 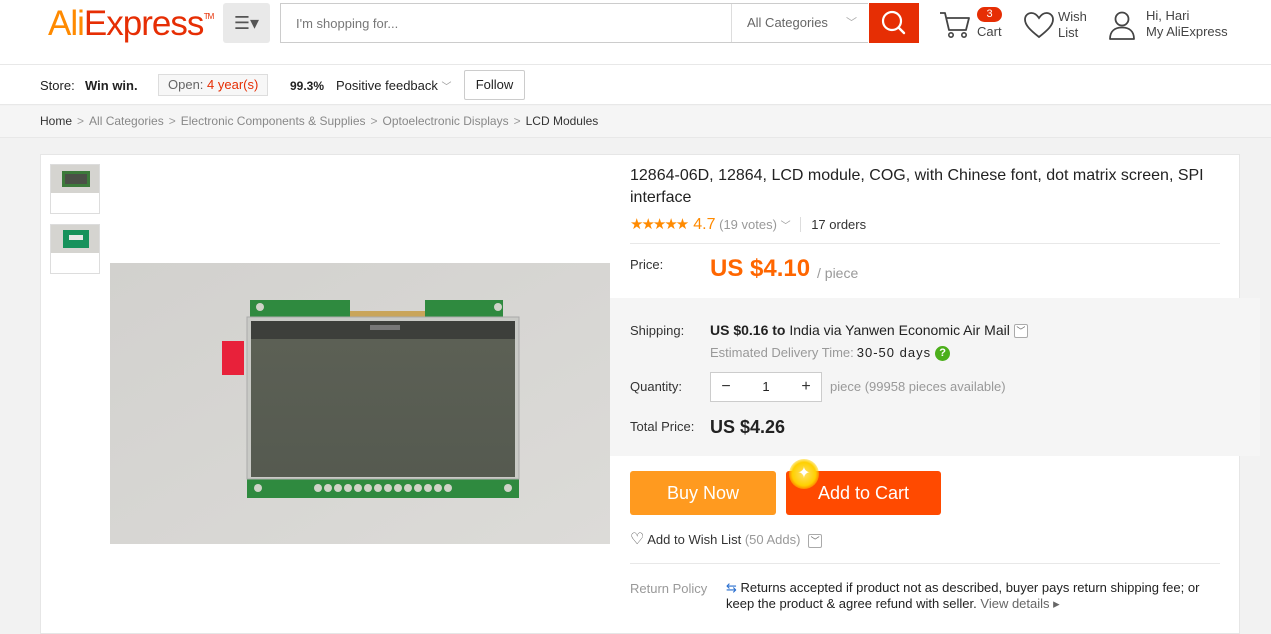 What do you see at coordinates (955, 24) in the screenshot?
I see `cart-icon` at bounding box center [955, 24].